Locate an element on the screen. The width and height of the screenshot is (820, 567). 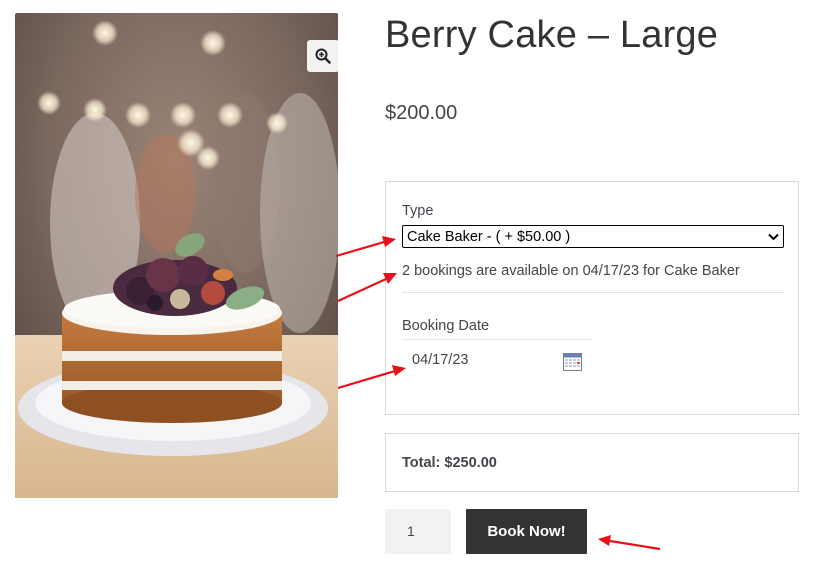
booking-total: Total: $250.00 is located at coordinates (449, 463).